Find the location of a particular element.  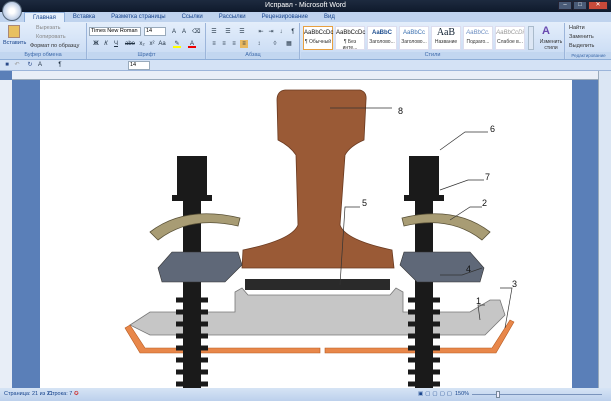

multilevel-list-icon: ☰ is located at coordinates (242, 32).